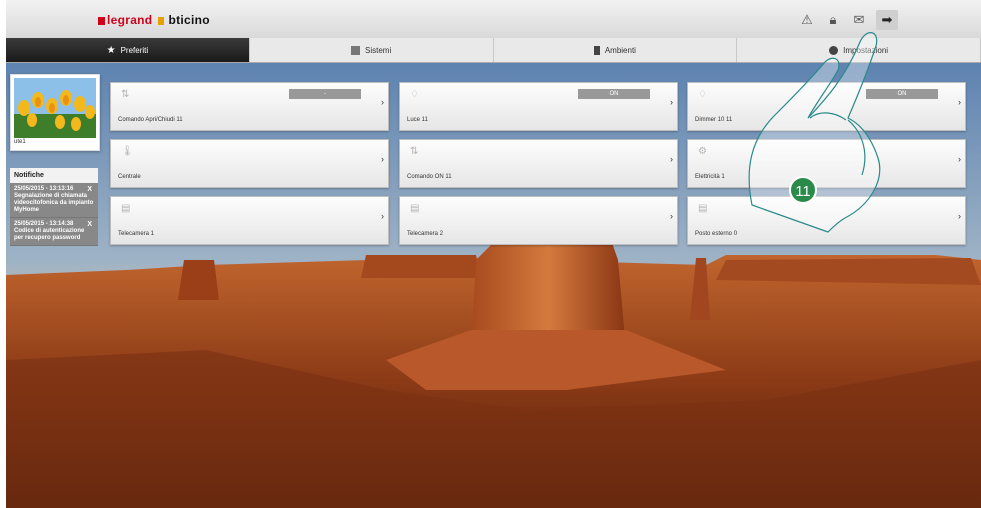  What do you see at coordinates (130, 20) in the screenshot?
I see `legrand-logo-text: legrand` at bounding box center [130, 20].